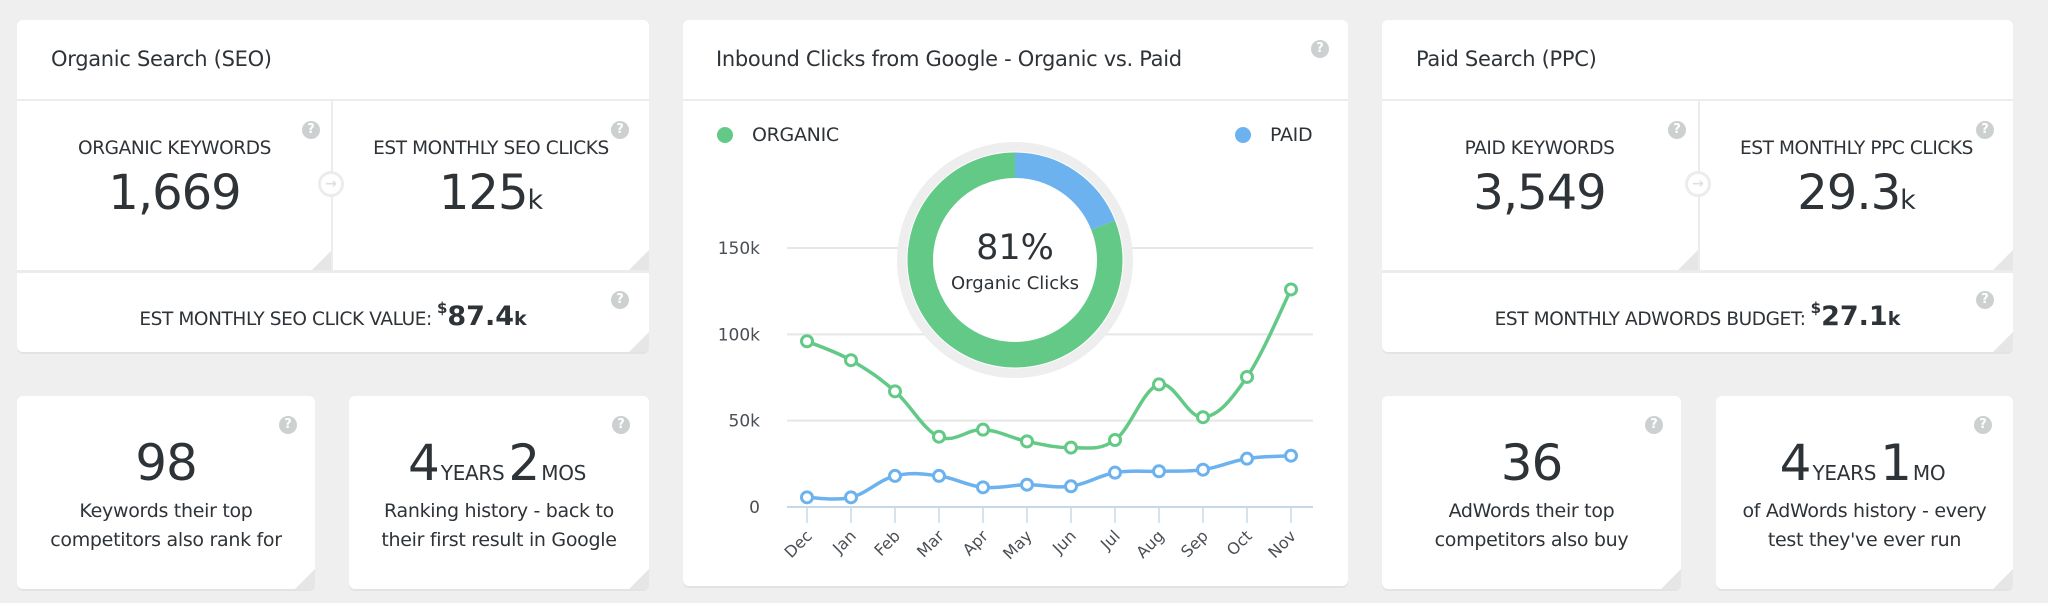  Describe the element at coordinates (1064, 542) in the screenshot. I see `x-tick-label: Jun` at that location.